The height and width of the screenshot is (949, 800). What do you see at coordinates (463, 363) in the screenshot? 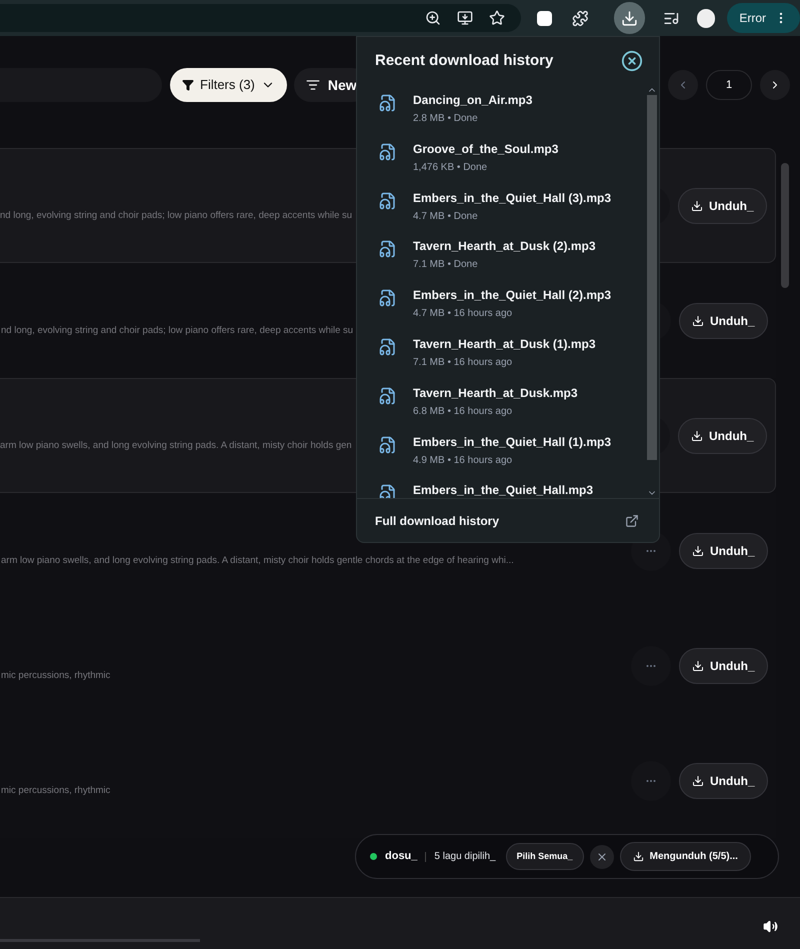
I see `file-status: 7.1 MB • 16 hours ago` at bounding box center [463, 363].